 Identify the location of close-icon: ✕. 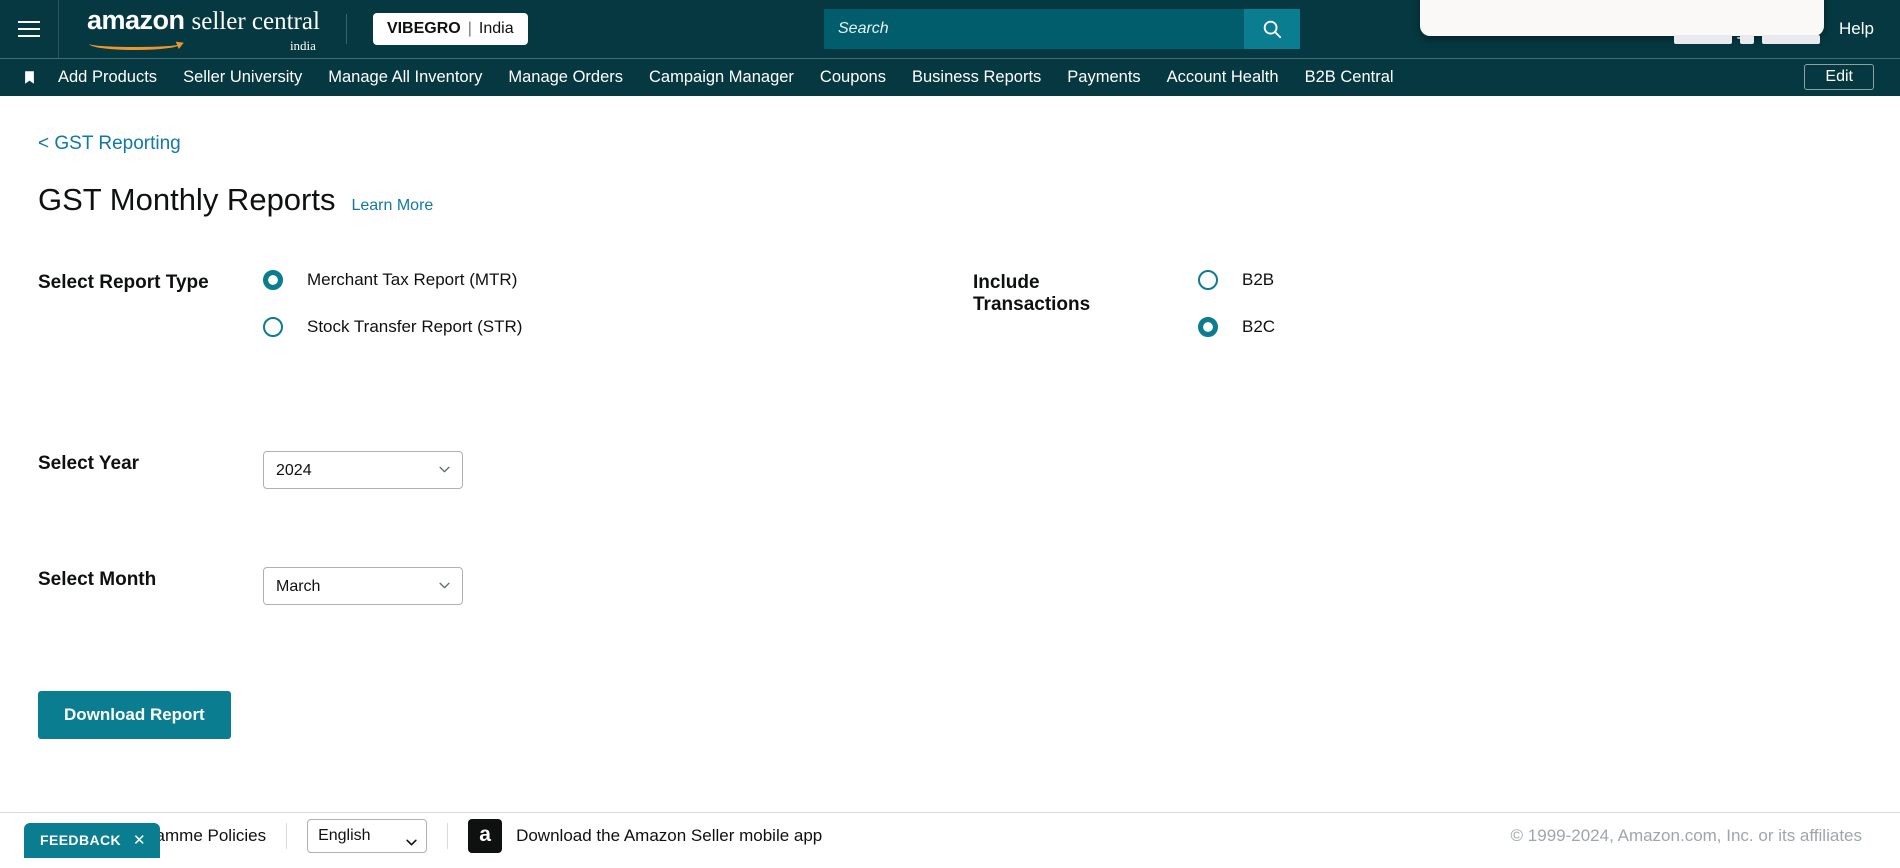
(139, 840).